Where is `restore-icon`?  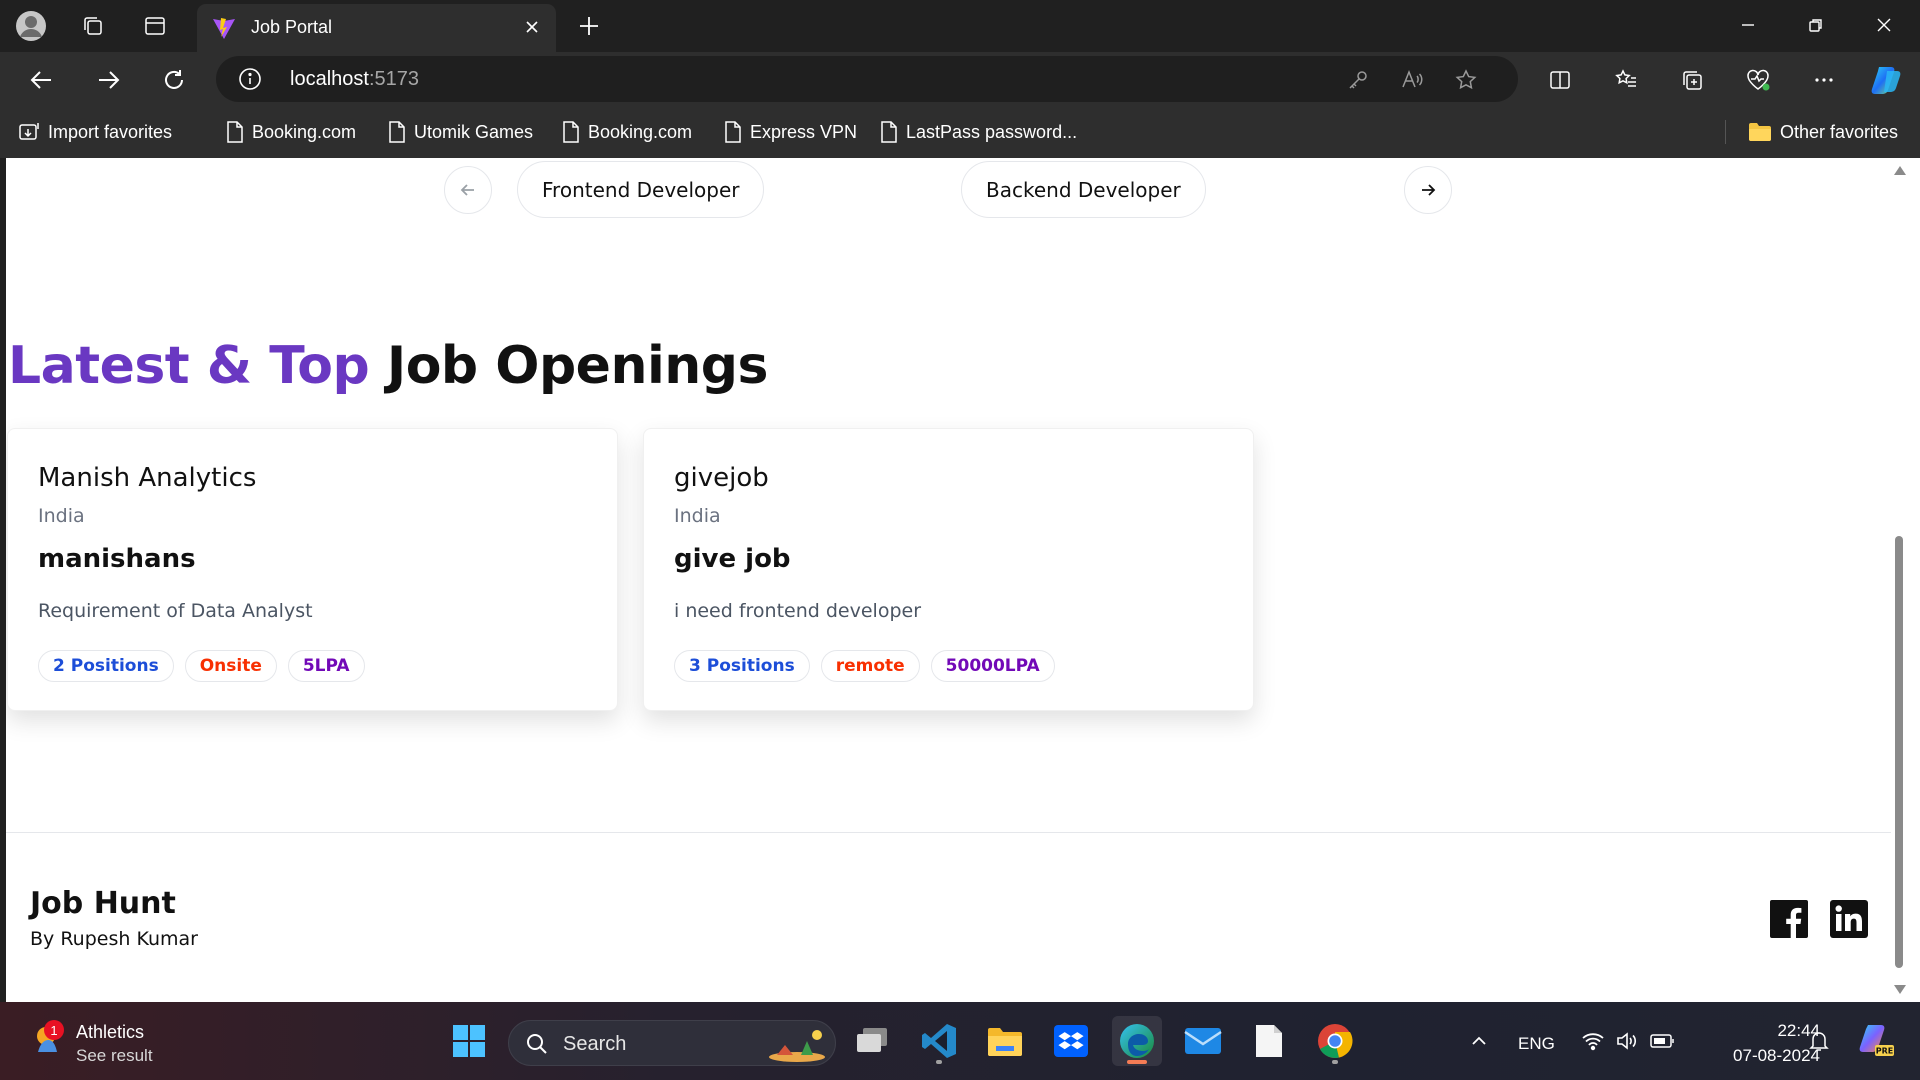 restore-icon is located at coordinates (1816, 25).